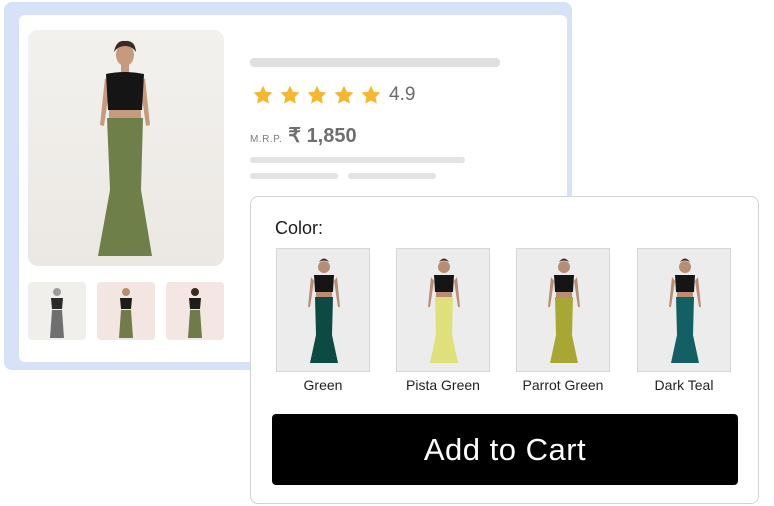  I want to click on color-label: Color:, so click(299, 228).